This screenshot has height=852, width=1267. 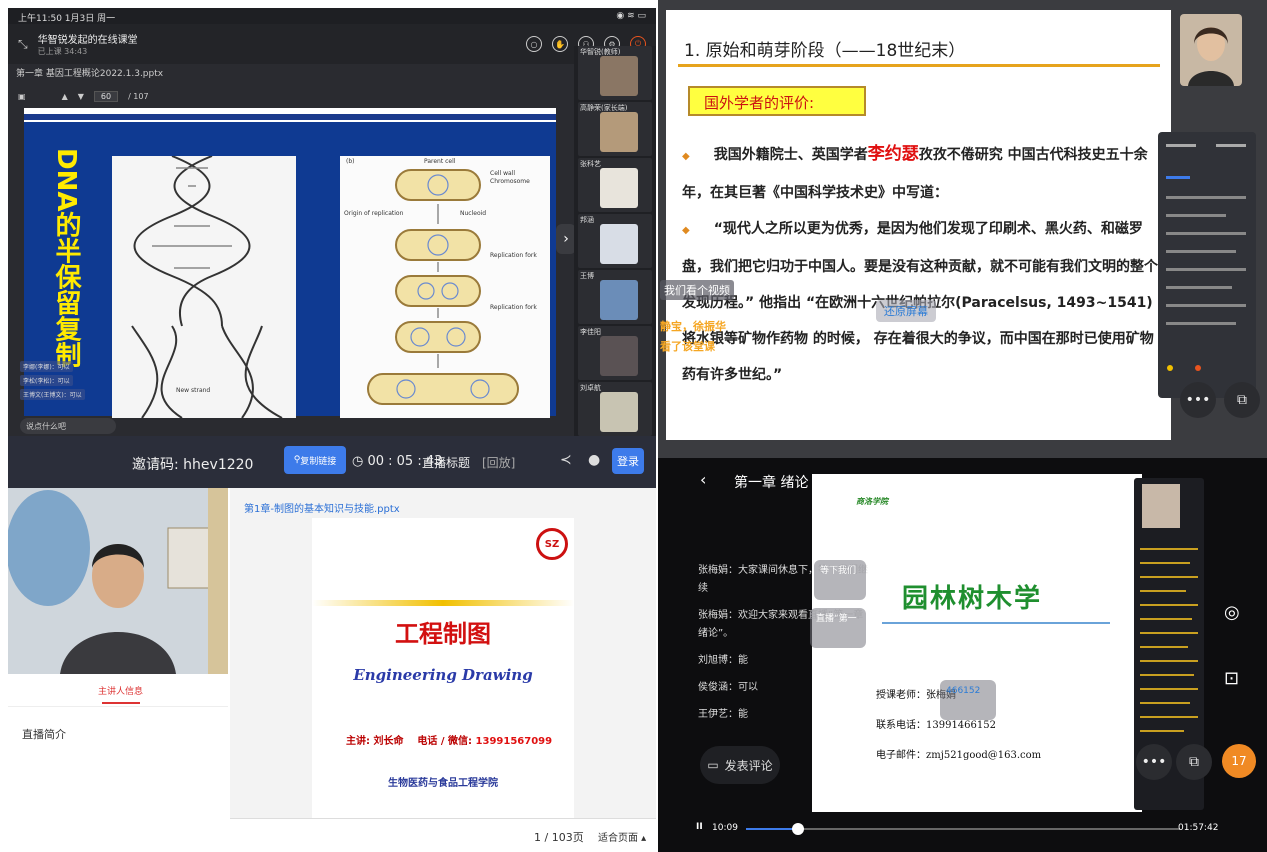 What do you see at coordinates (798, 829) in the screenshot?
I see `progress-handle` at bounding box center [798, 829].